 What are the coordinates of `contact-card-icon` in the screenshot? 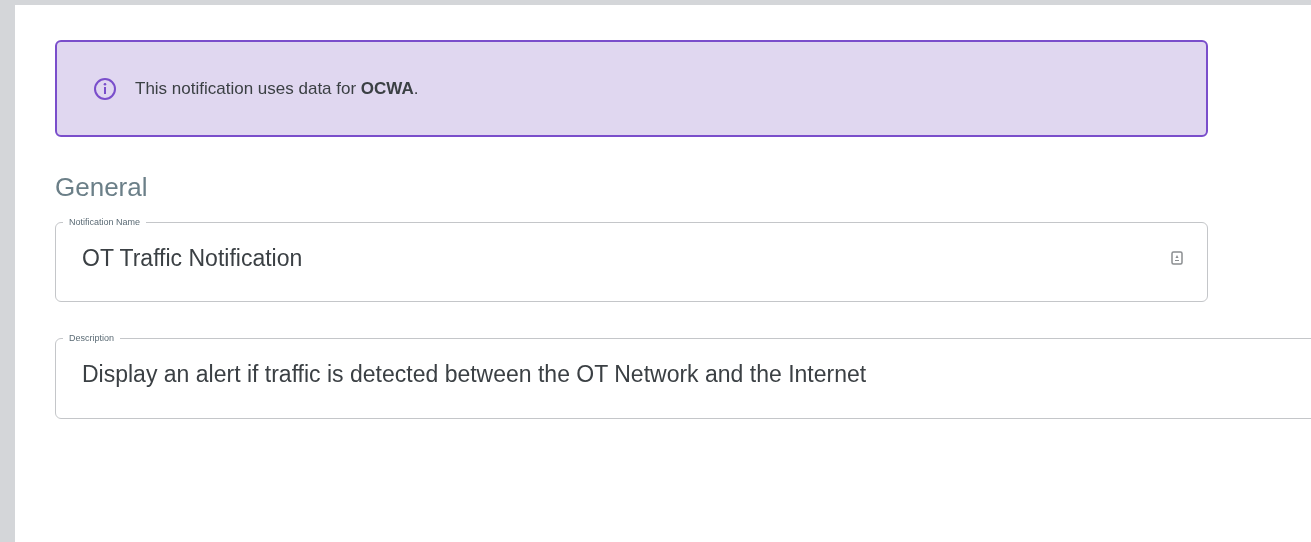 It's located at (1177, 257).